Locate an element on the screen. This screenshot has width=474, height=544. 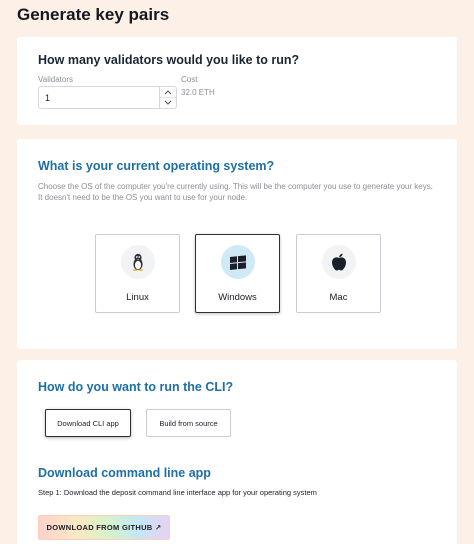
os-option-label: Windows is located at coordinates (237, 297).